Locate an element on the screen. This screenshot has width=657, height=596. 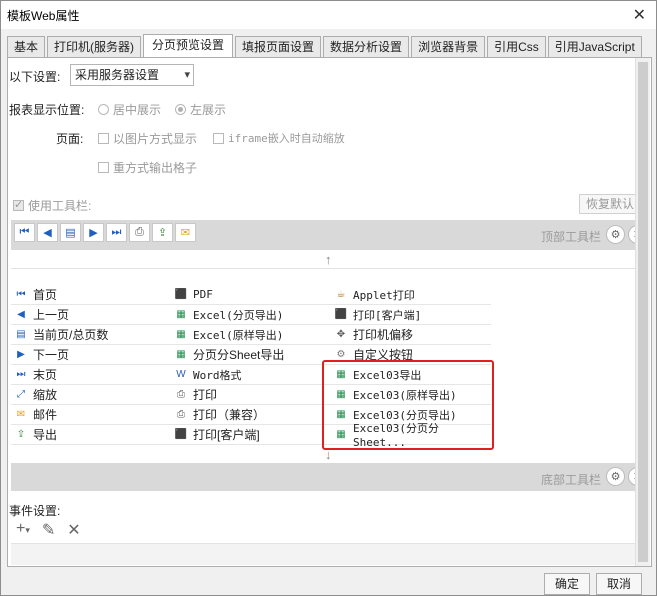
repeat-output-checkbox: 重方式输出格子 is located at coordinates (147, 167).